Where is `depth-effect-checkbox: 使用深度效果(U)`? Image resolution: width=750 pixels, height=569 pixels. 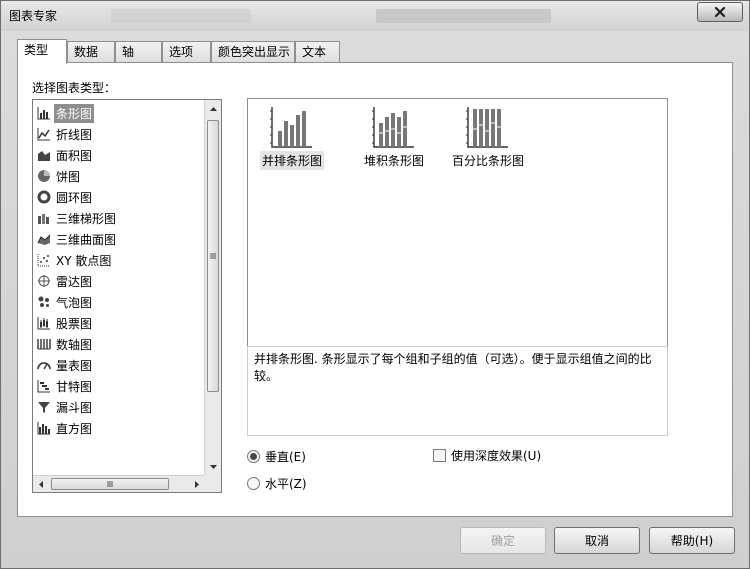 depth-effect-checkbox: 使用深度效果(U) is located at coordinates (487, 455).